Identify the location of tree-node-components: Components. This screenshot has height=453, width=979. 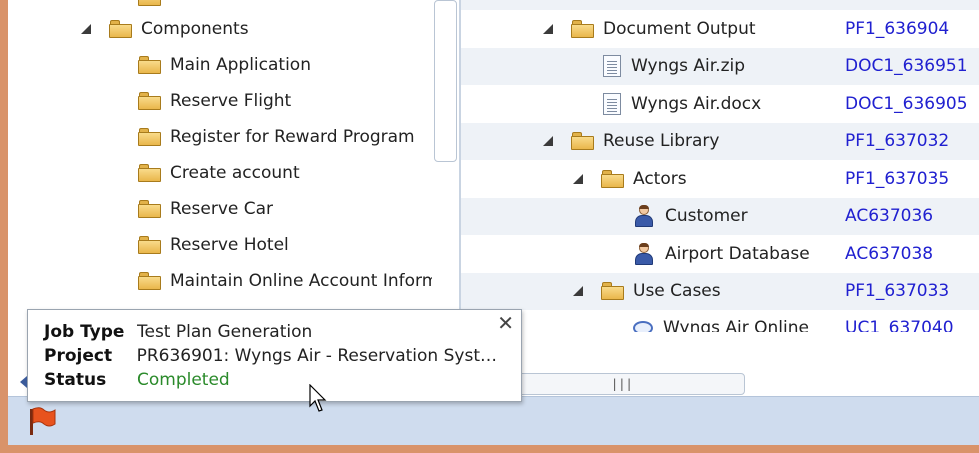
(165, 29).